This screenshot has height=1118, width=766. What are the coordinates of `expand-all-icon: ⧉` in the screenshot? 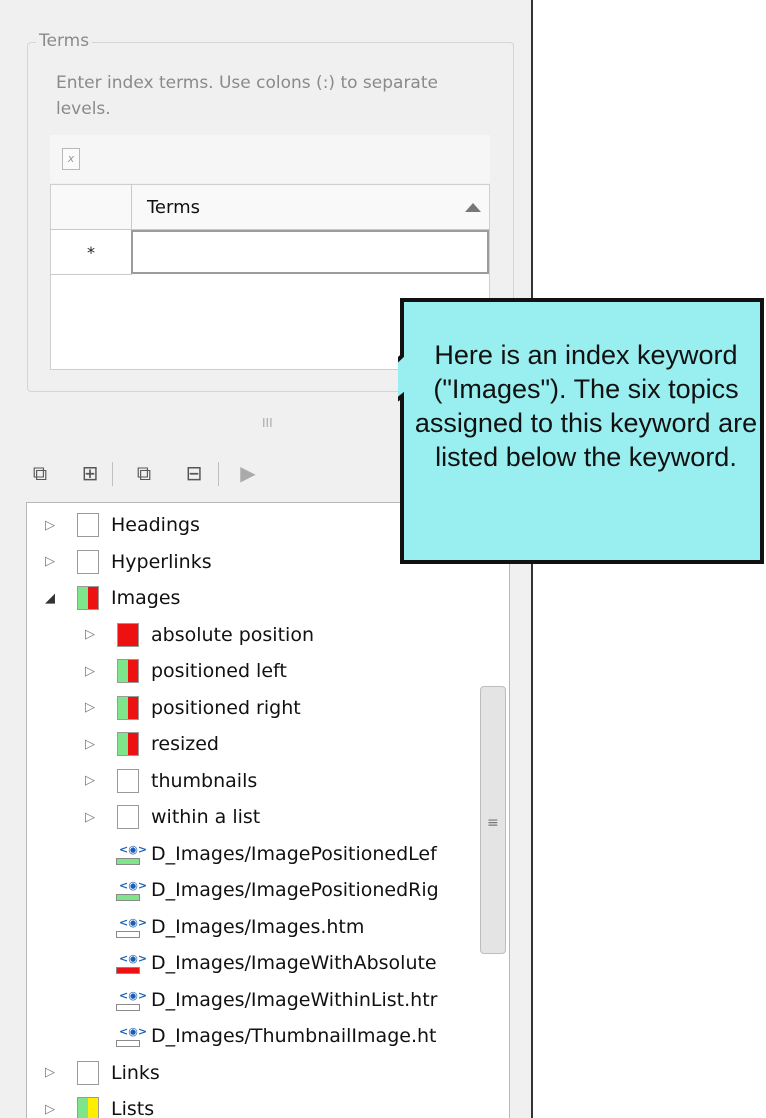 It's located at (40, 473).